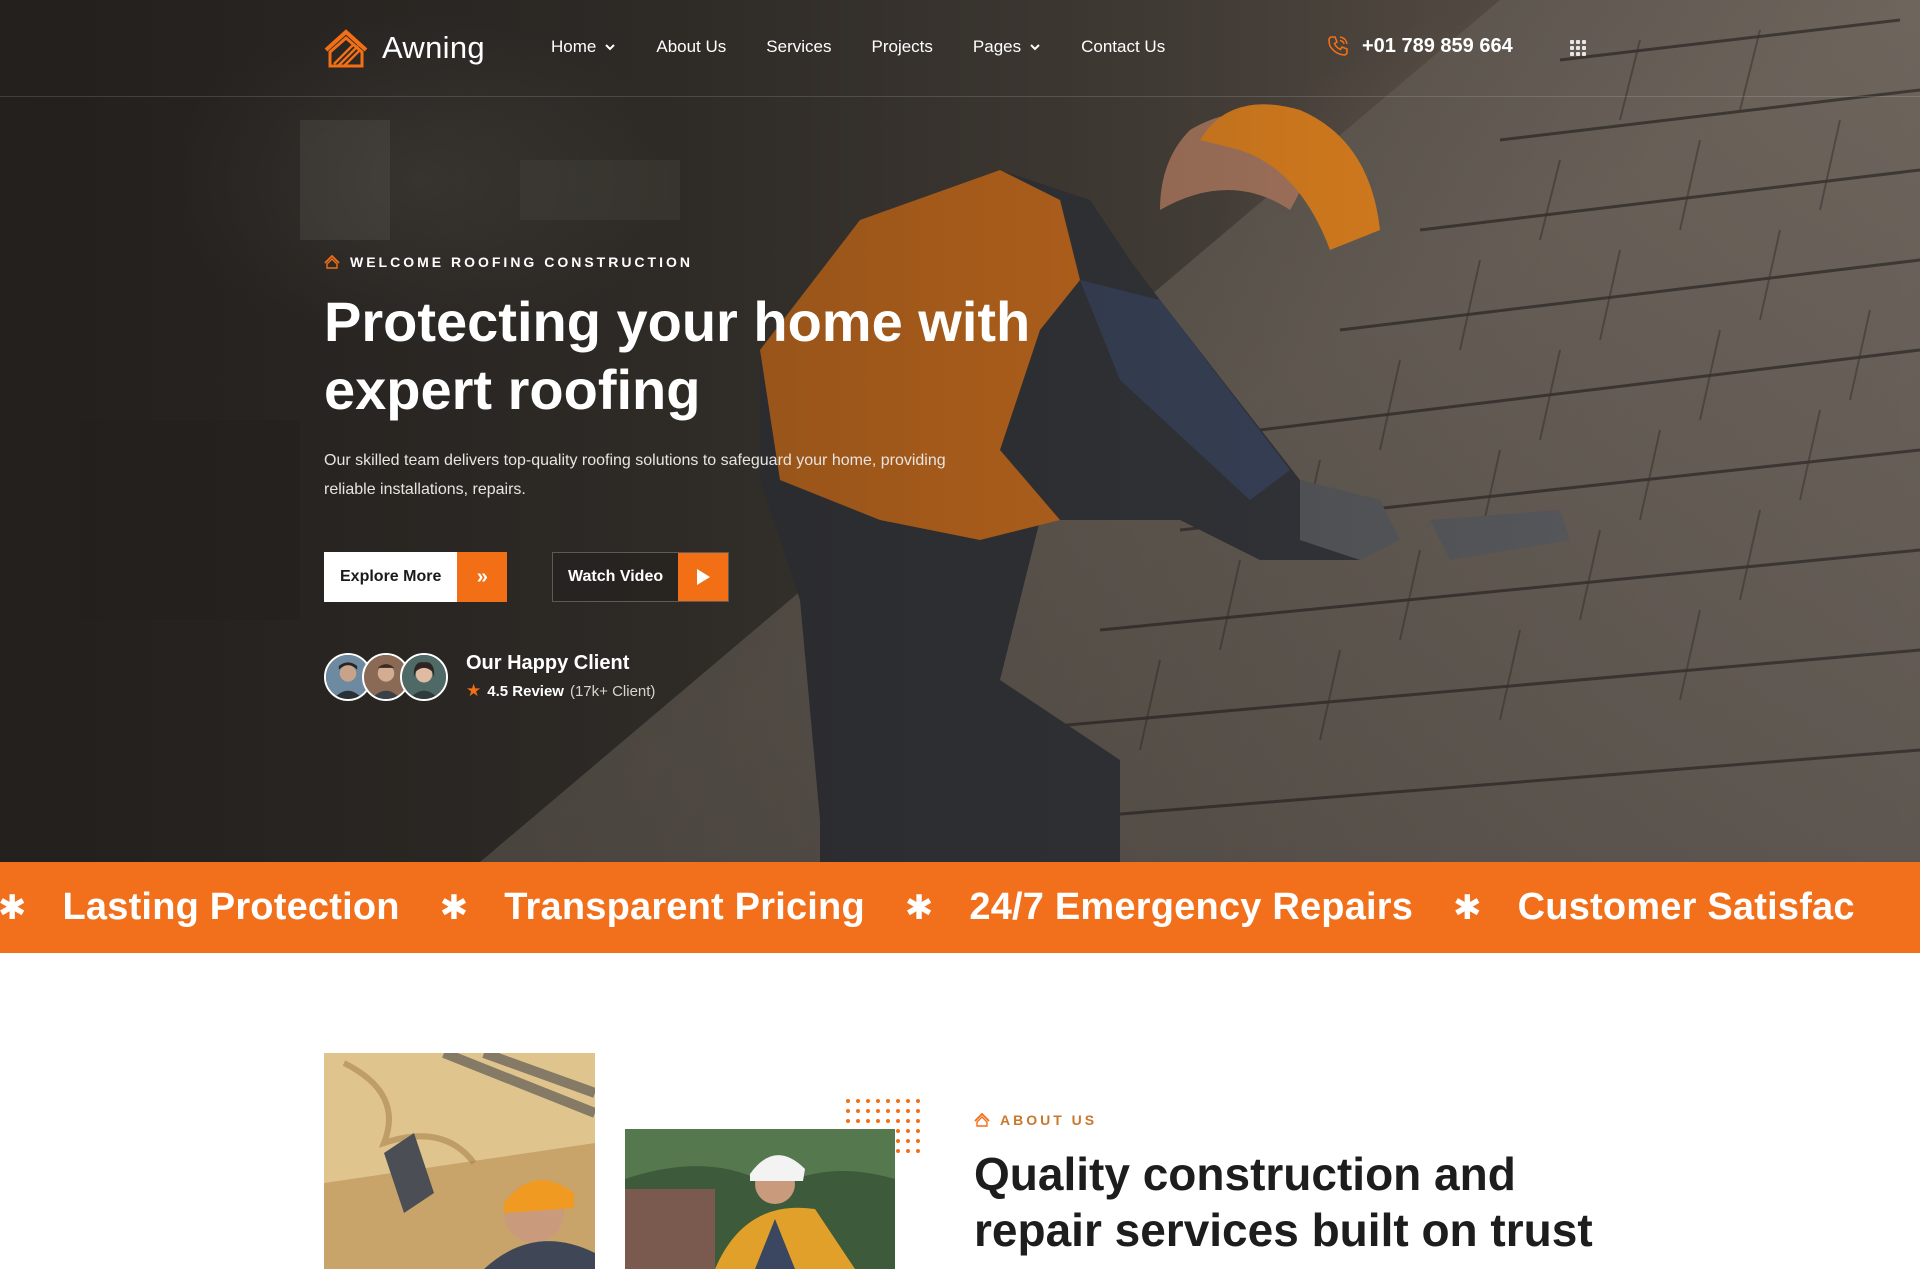 This screenshot has width=1920, height=1269. What do you see at coordinates (521, 262) in the screenshot?
I see `hero-eyebrow-text: WELCOME ROOFING CONSTRUCTION` at bounding box center [521, 262].